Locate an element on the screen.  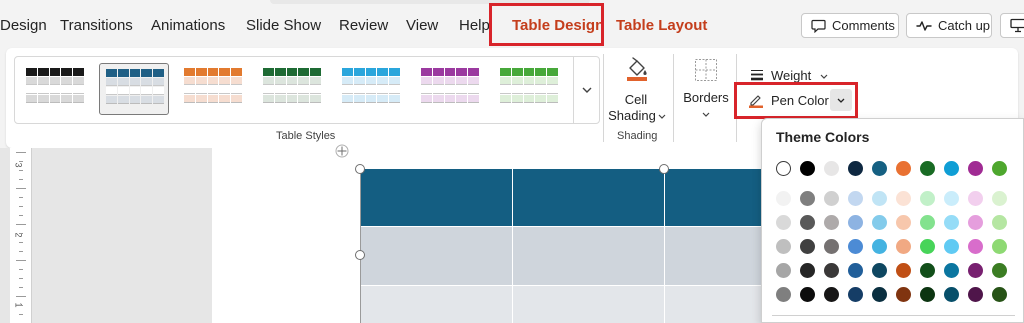
tab-slide-show: Slide Show is located at coordinates (283, 25).